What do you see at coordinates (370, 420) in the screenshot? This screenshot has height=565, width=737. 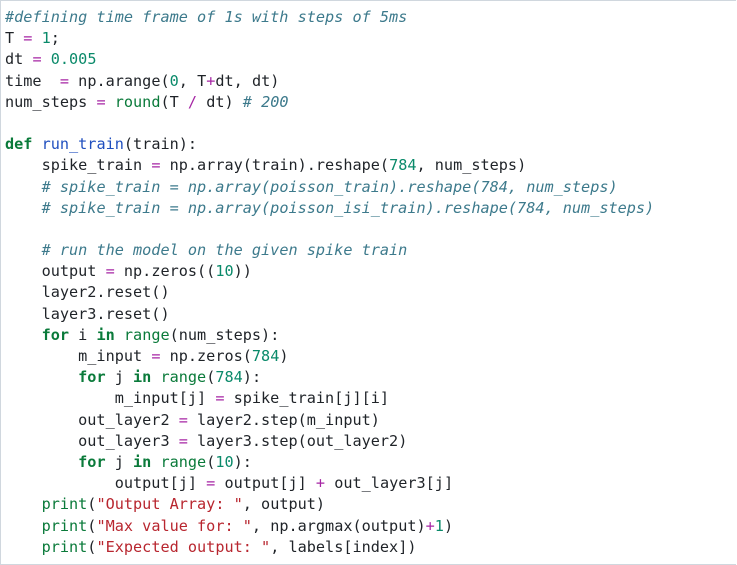 I see `code-line: out_layer2 = layer2.step(m_input)` at bounding box center [370, 420].